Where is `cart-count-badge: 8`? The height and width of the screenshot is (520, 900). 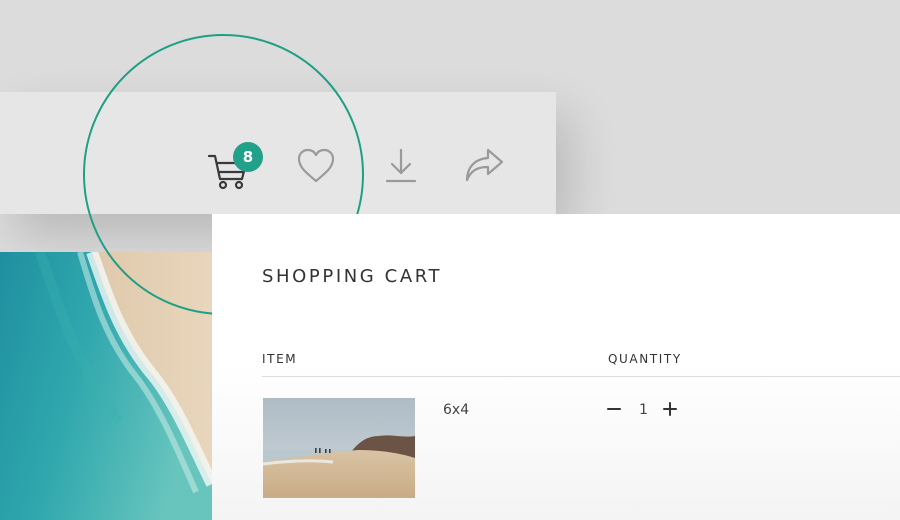
cart-count-badge: 8 is located at coordinates (248, 157).